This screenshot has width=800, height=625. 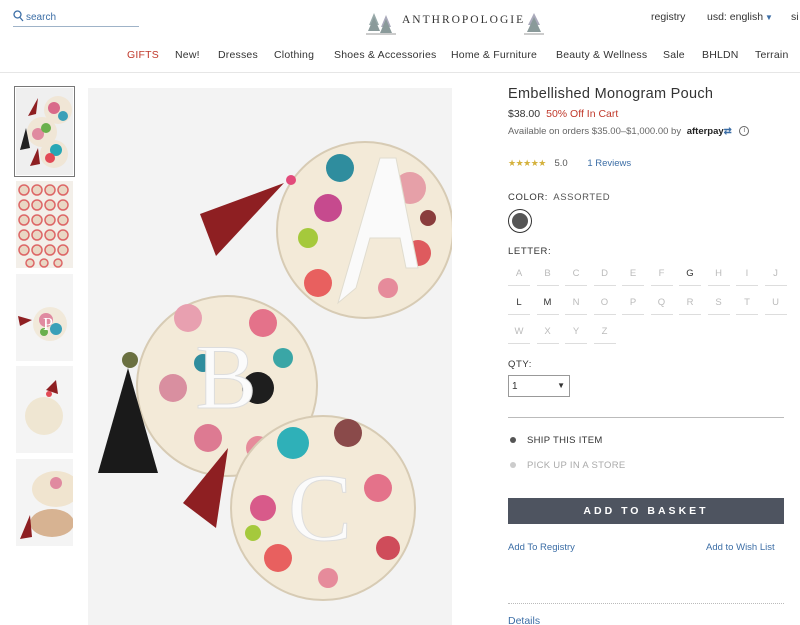 I want to click on letter-option-t: T, so click(x=747, y=303).